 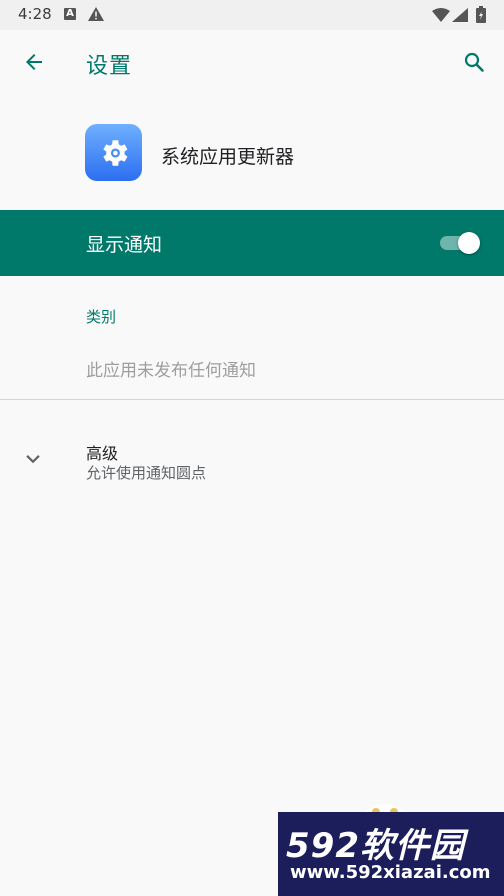 What do you see at coordinates (109, 66) in the screenshot?
I see `page-title: 设置` at bounding box center [109, 66].